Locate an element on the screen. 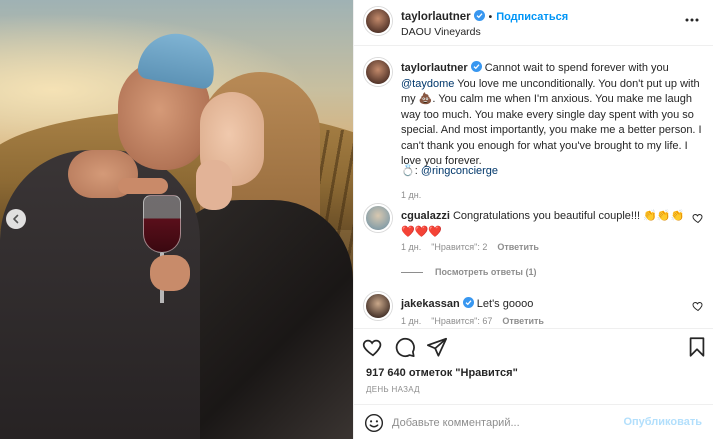 This screenshot has height=439, width=713. post-location: DAOU Vineyards is located at coordinates (441, 32).